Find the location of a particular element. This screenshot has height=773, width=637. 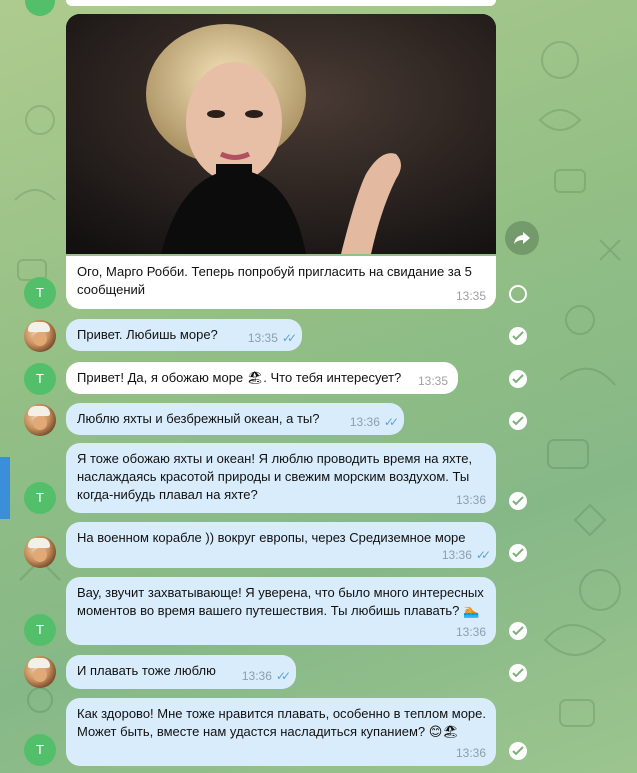

message-text: Люблю яхты и безбрежный океан, а ты? is located at coordinates (198, 418).